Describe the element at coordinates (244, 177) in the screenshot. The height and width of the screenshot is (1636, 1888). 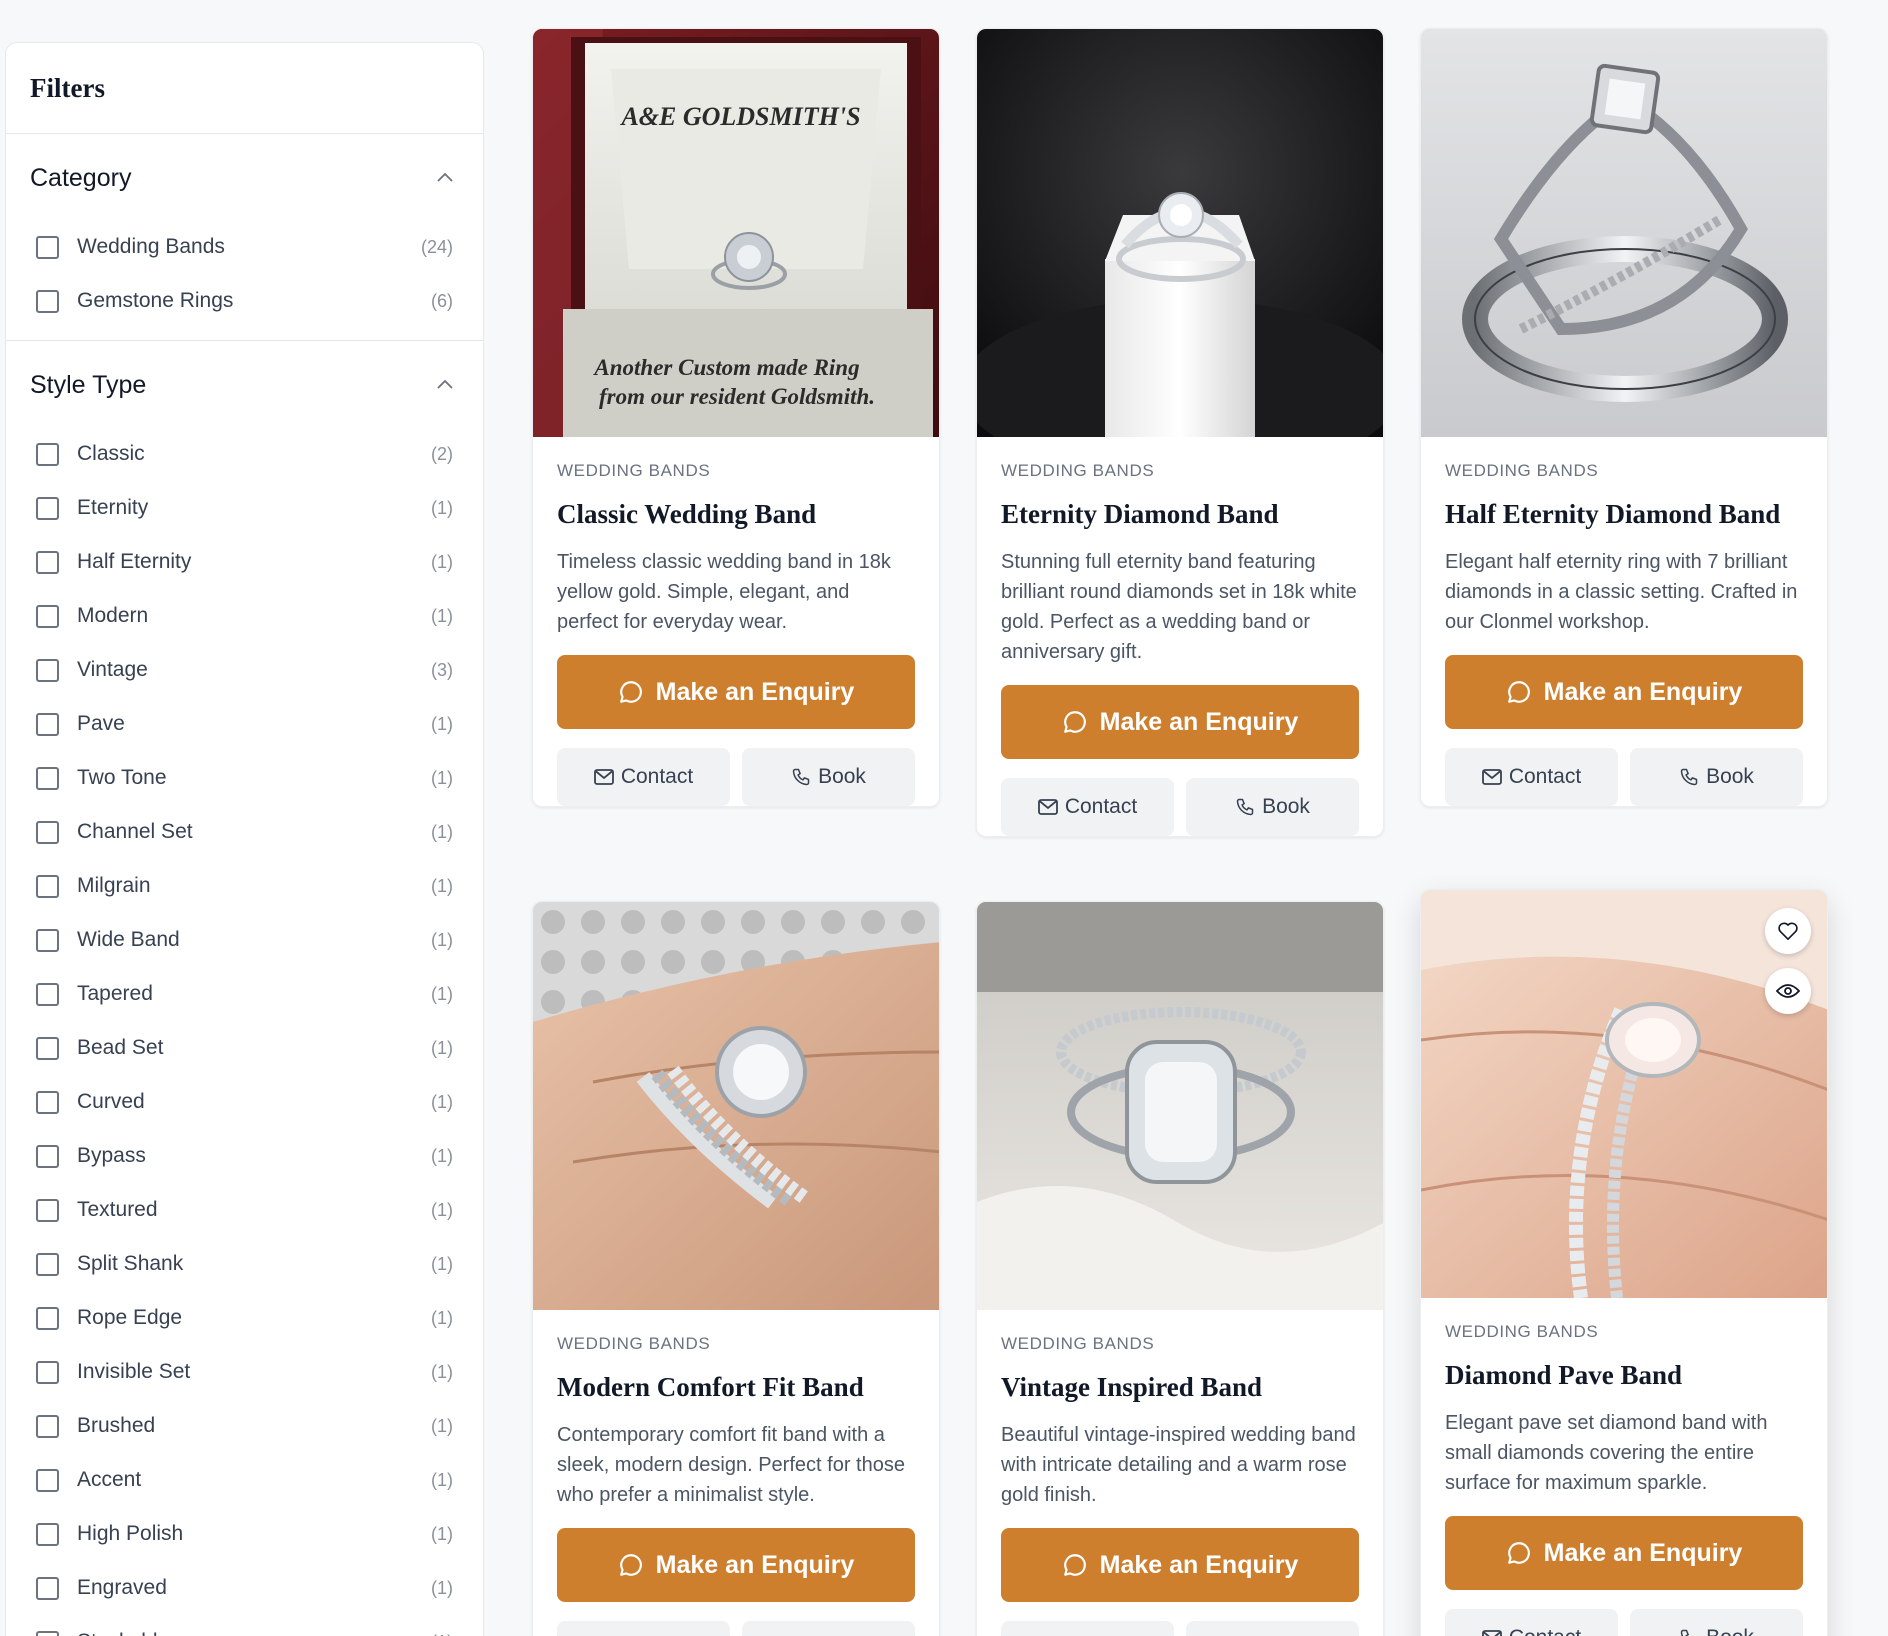
I see `category-filter-header: Category` at that location.